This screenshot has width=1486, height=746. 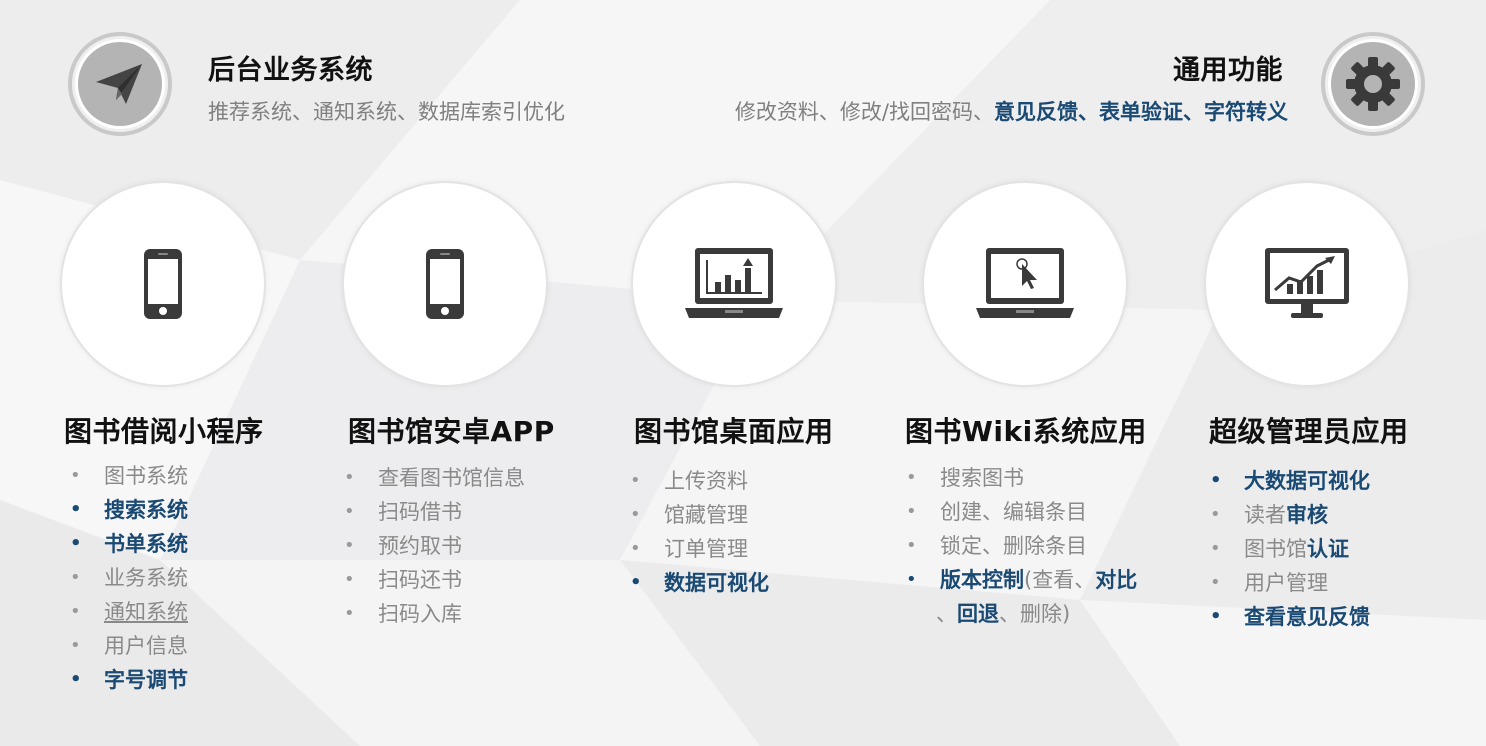 What do you see at coordinates (403, 546) in the screenshot?
I see `list-item: • 预约取书` at bounding box center [403, 546].